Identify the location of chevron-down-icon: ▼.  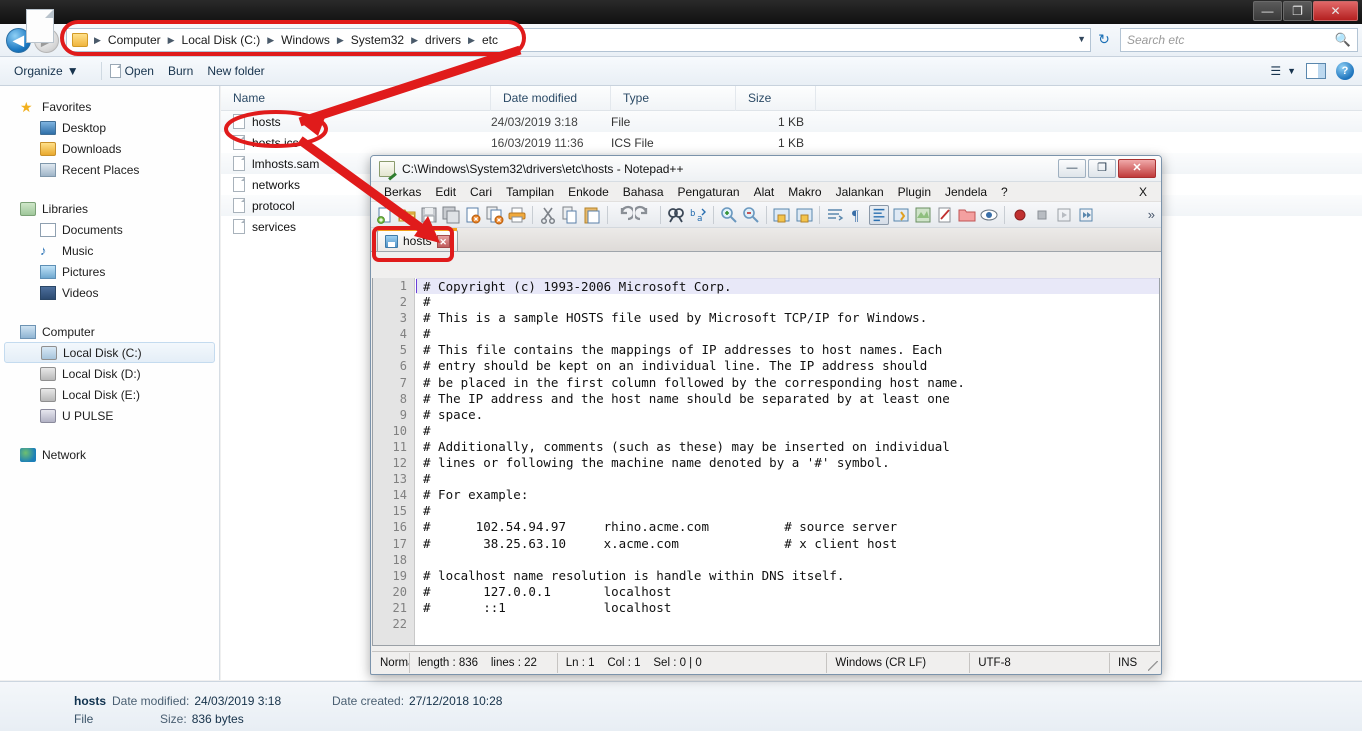
(1081, 39).